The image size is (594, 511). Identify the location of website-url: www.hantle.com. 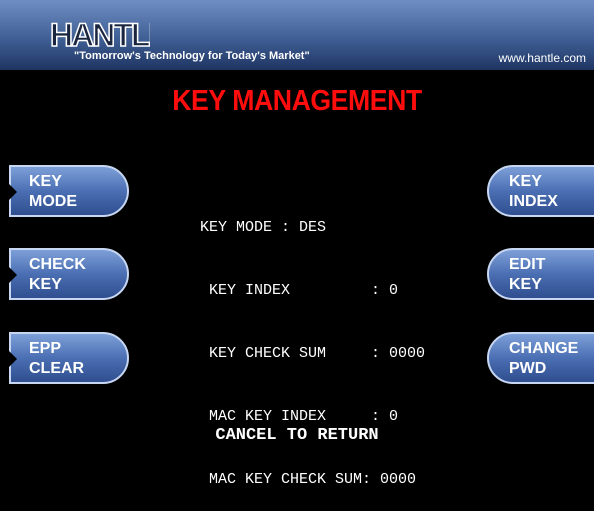
(542, 58).